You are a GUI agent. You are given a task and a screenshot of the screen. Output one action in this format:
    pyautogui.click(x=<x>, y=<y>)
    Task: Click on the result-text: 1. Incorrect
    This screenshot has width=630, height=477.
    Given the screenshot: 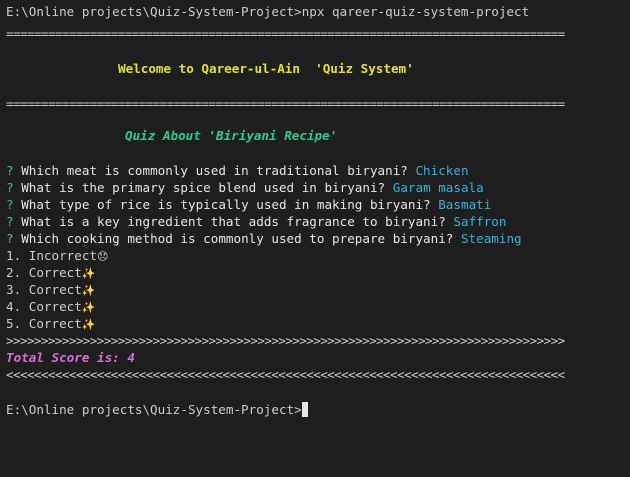 What is the action you would take?
    pyautogui.click(x=51, y=255)
    